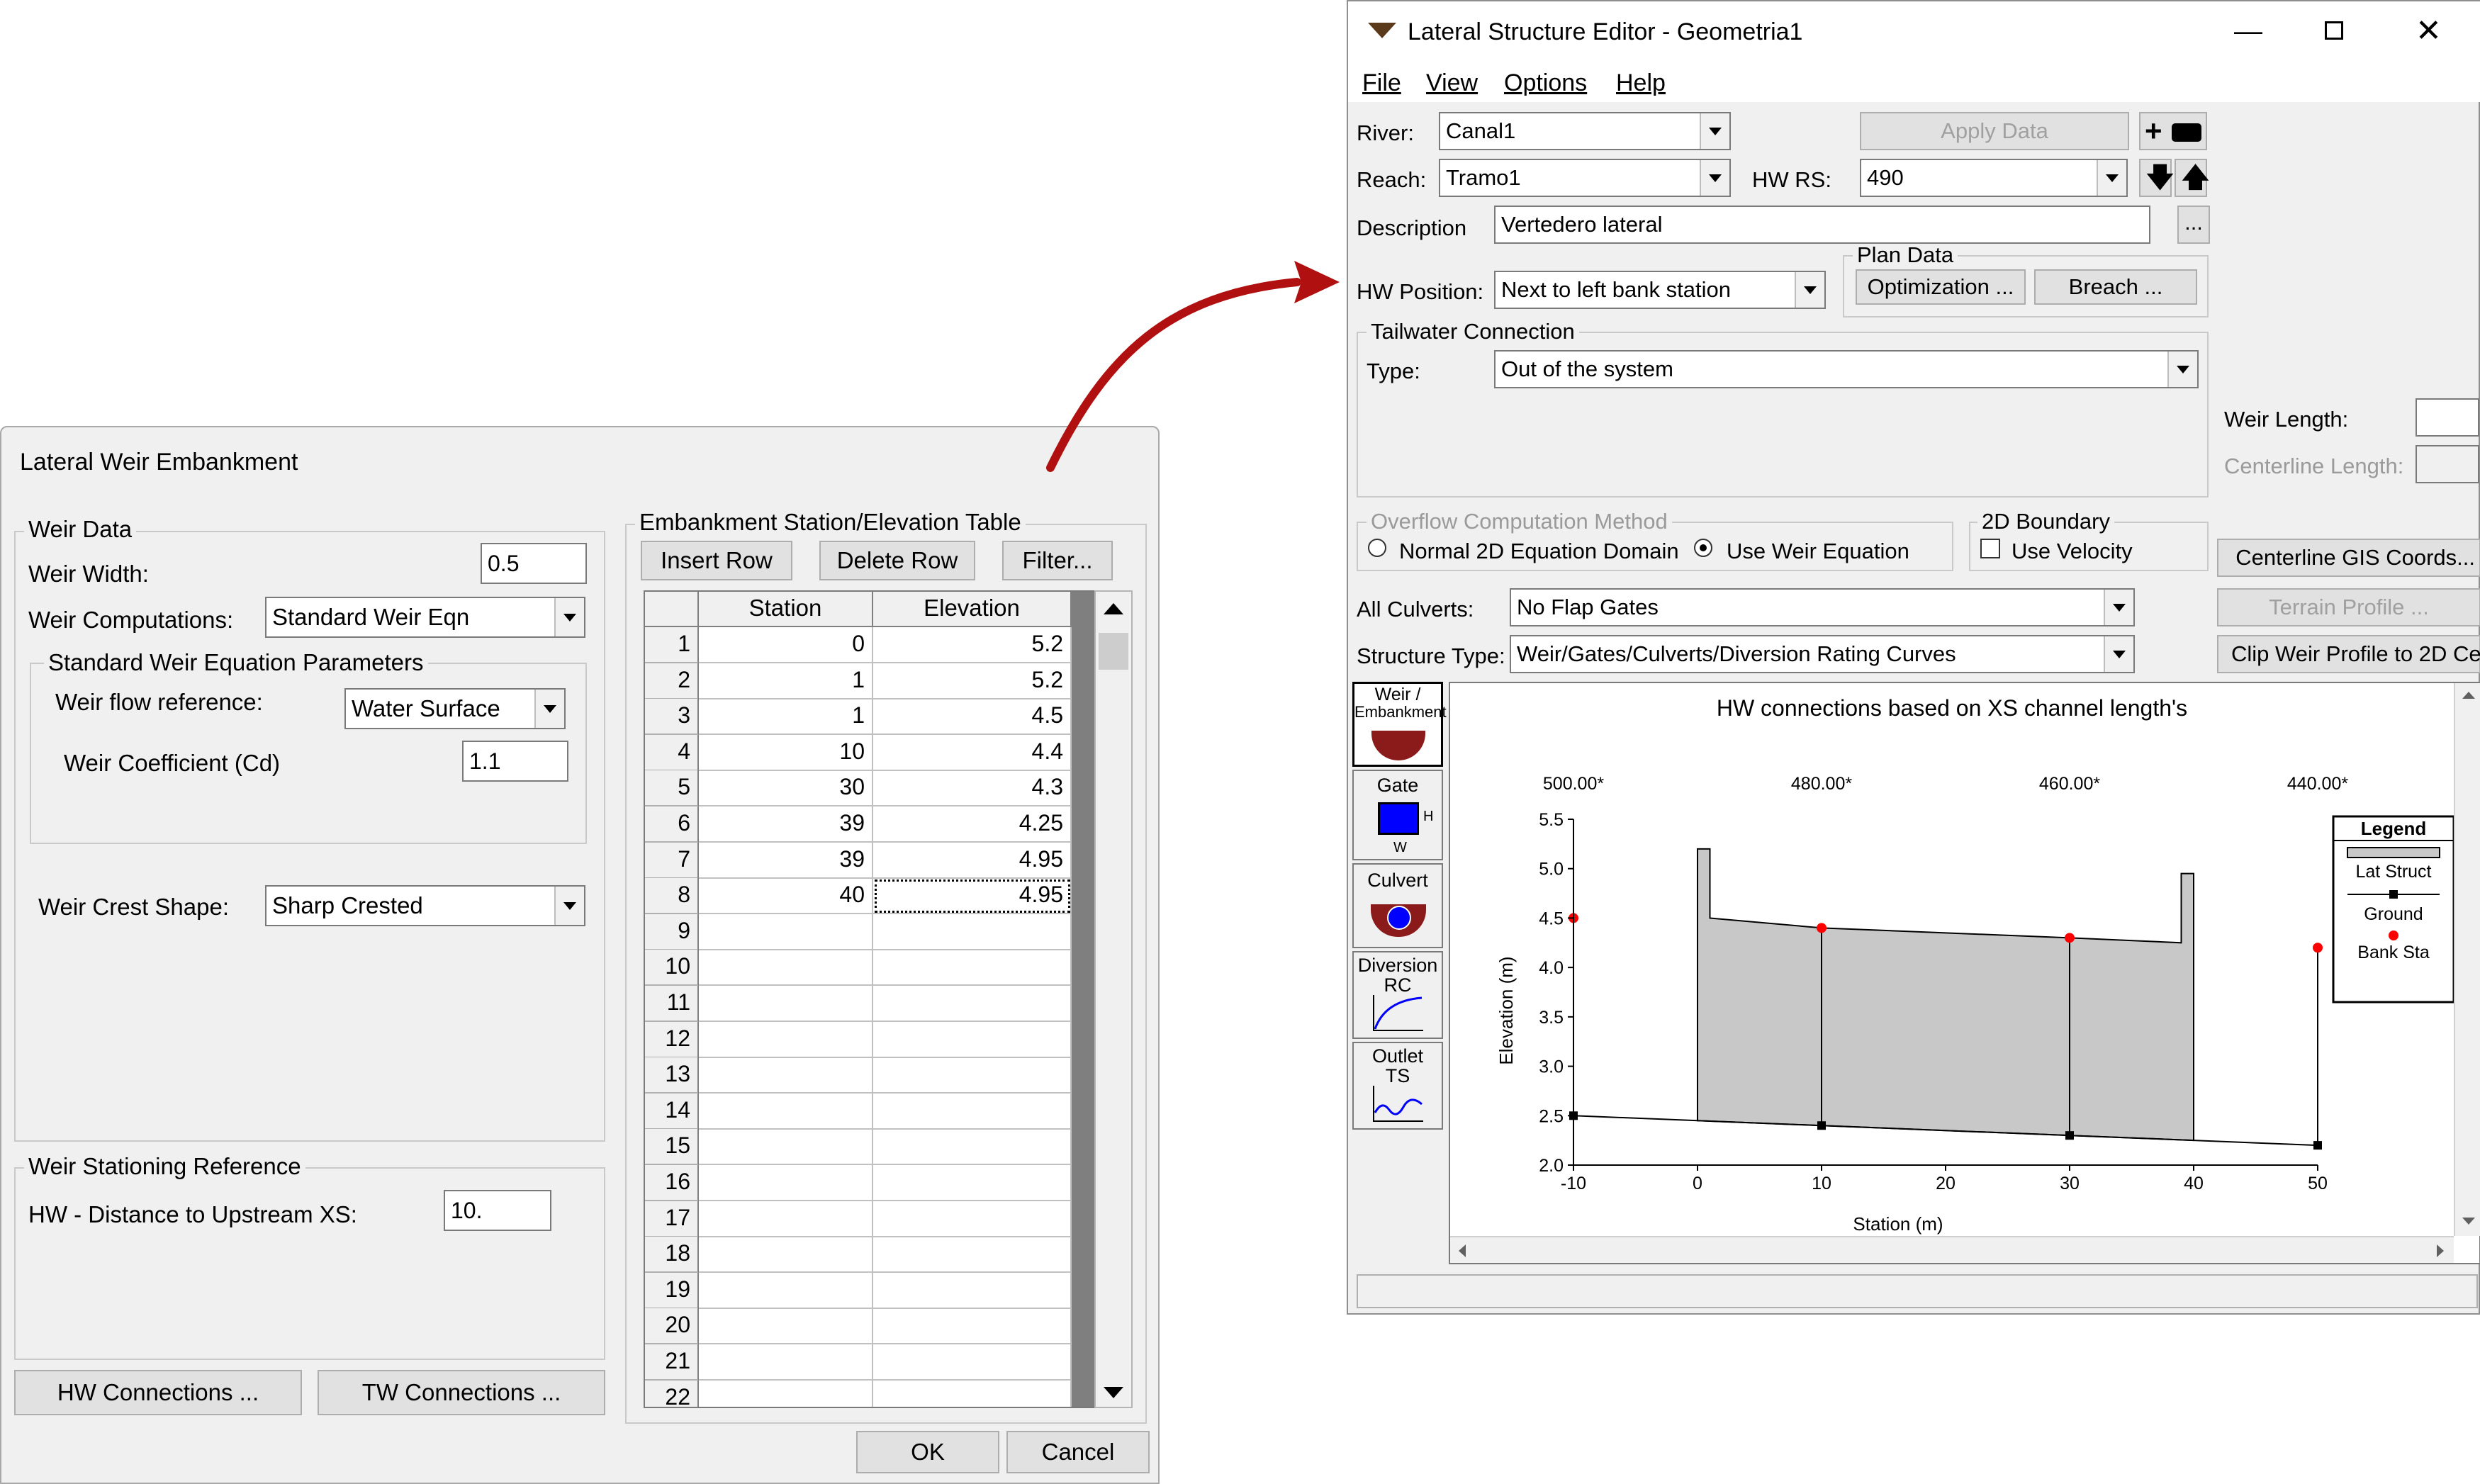 The image size is (2480, 1484). I want to click on all-culverts-select: No Flap Gates, so click(1822, 607).